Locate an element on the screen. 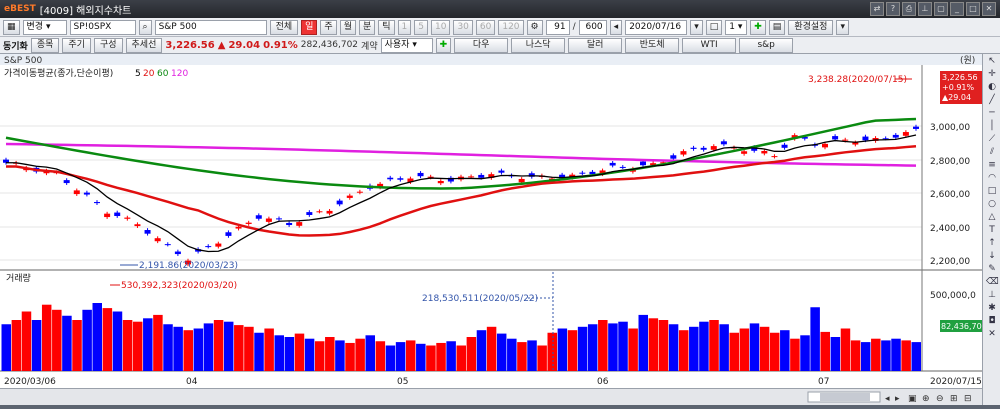 Image resolution: width=1000 pixels, height=409 pixels. zoom-fit-icon: ⊞ is located at coordinates (954, 399).